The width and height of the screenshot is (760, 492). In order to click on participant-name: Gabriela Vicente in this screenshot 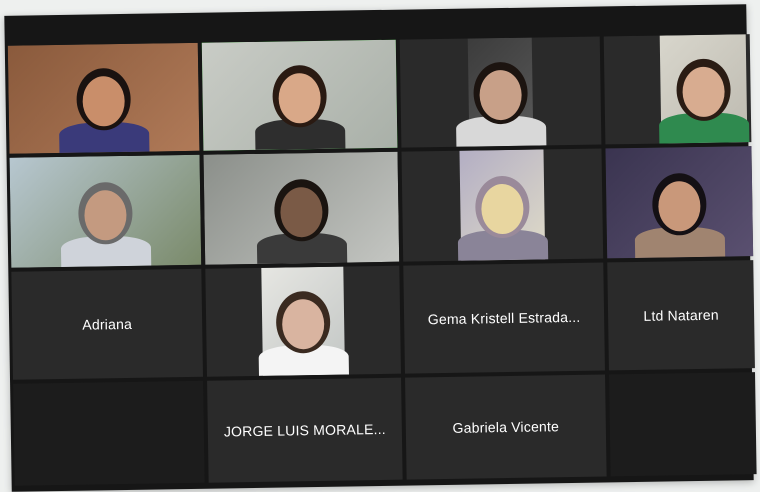, I will do `click(506, 427)`.